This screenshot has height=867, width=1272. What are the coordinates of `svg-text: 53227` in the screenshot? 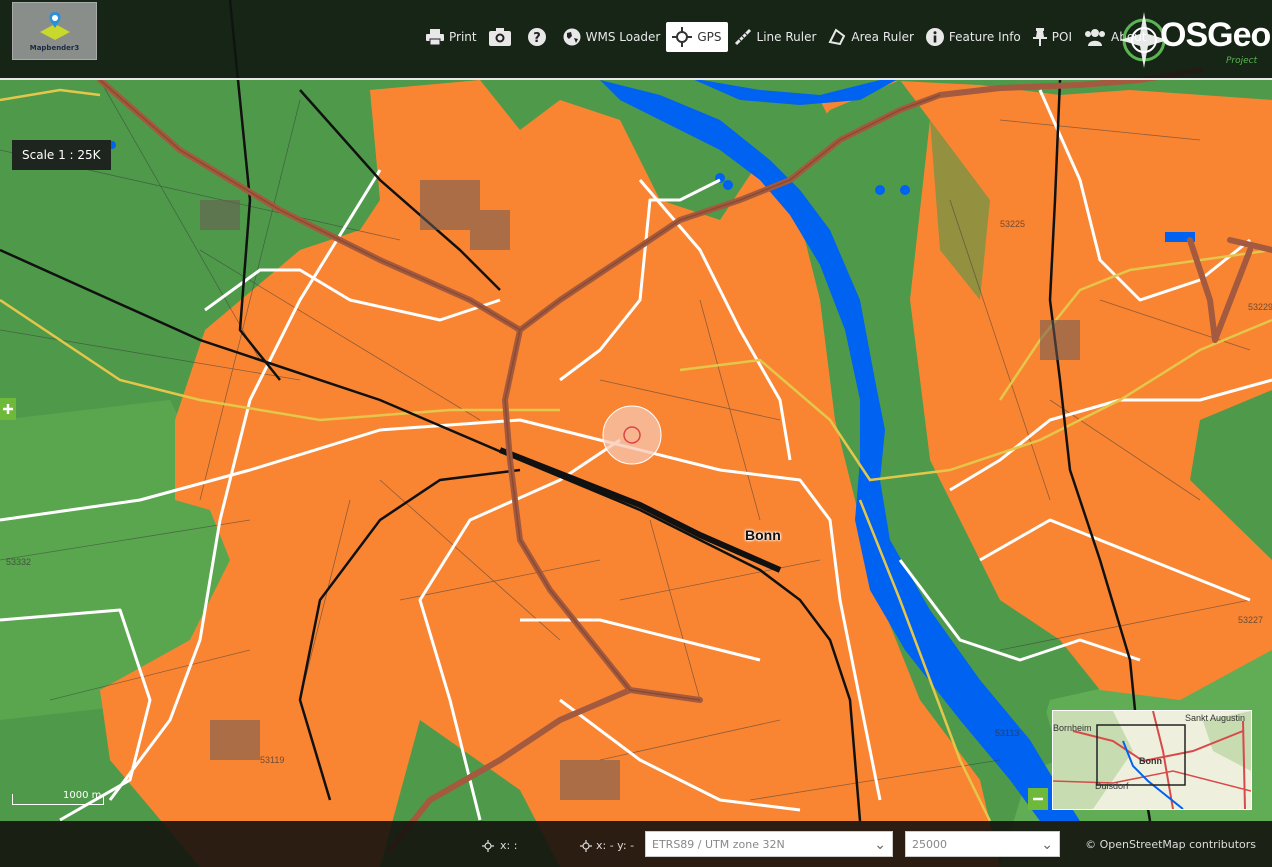 It's located at (1250, 620).